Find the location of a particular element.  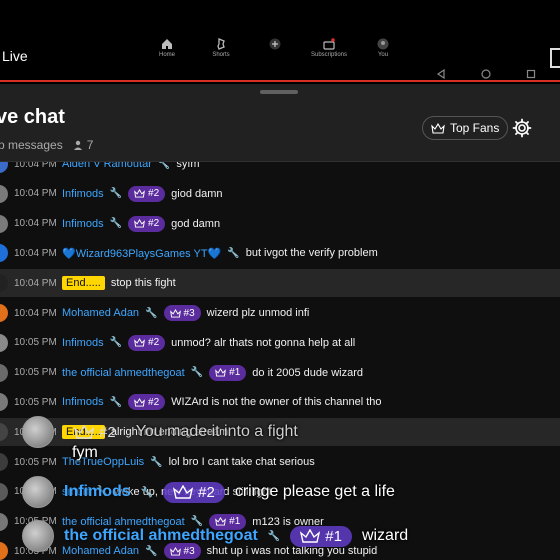

chat-message: 10:04 PM Infimods 🔧 #2 god damn is located at coordinates (280, 224).